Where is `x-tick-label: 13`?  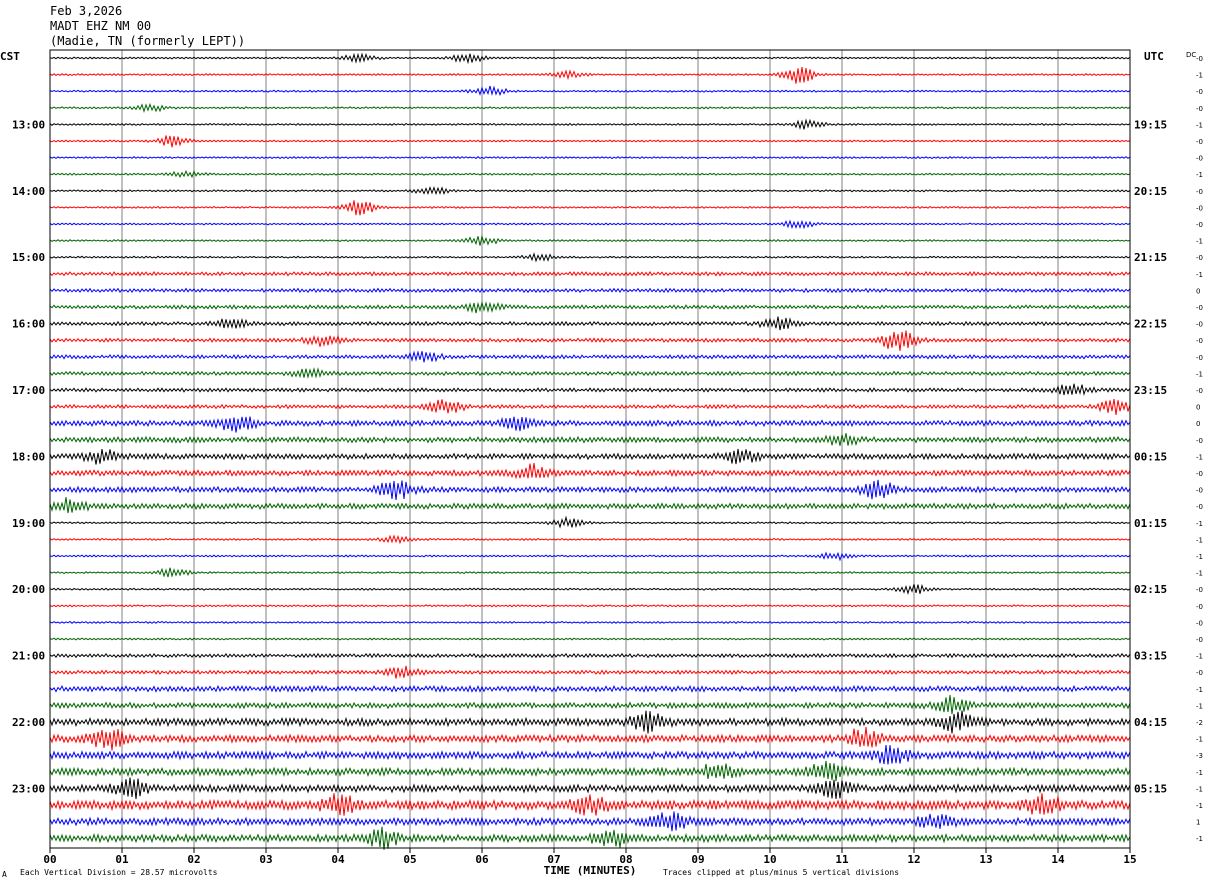 x-tick-label: 13 is located at coordinates (985, 859).